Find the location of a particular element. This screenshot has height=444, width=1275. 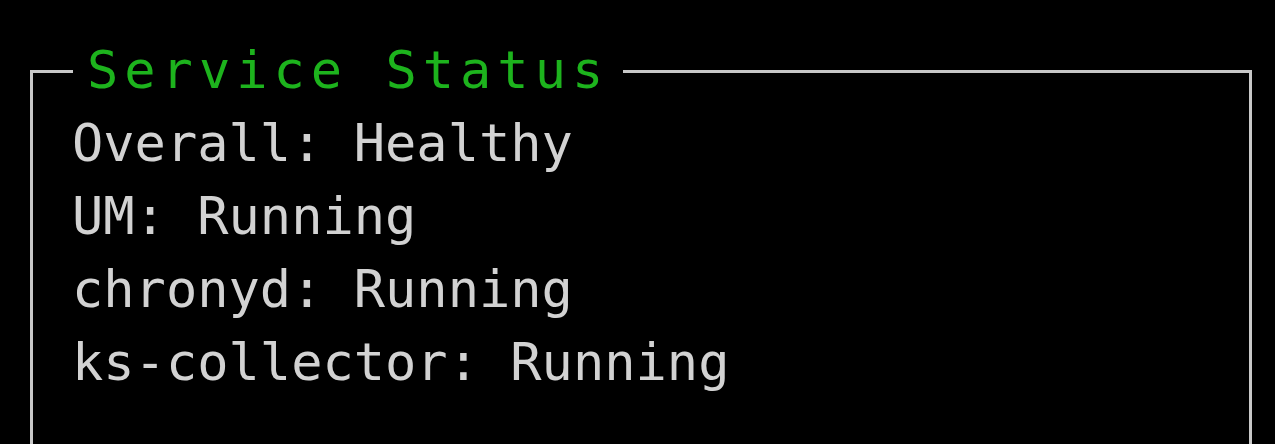

status-line: UM: Running is located at coordinates (244, 216).